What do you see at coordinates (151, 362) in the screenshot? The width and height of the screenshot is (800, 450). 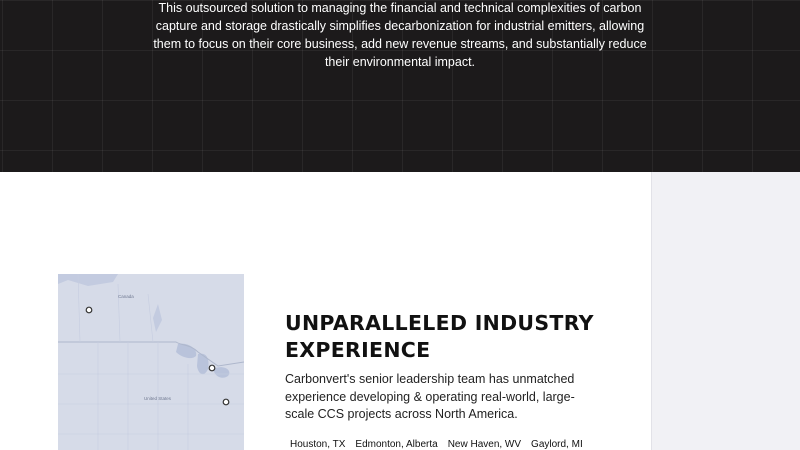 I see `locations-map: Canada United States` at bounding box center [151, 362].